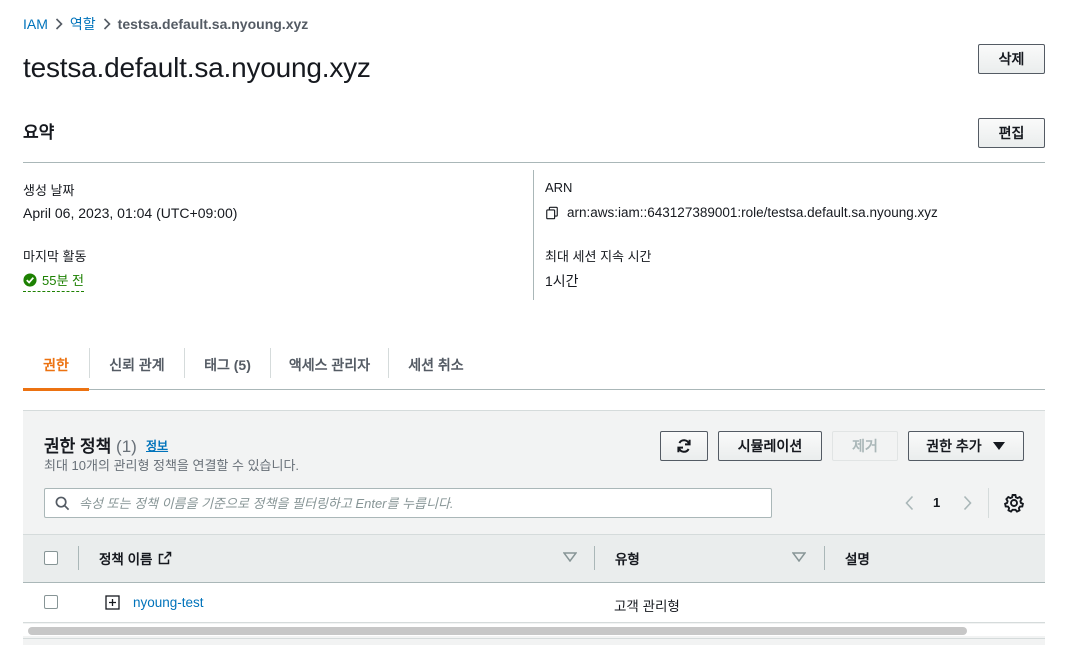 The height and width of the screenshot is (645, 1066). I want to click on policy-type-cell: 고객 관리형, so click(647, 606).